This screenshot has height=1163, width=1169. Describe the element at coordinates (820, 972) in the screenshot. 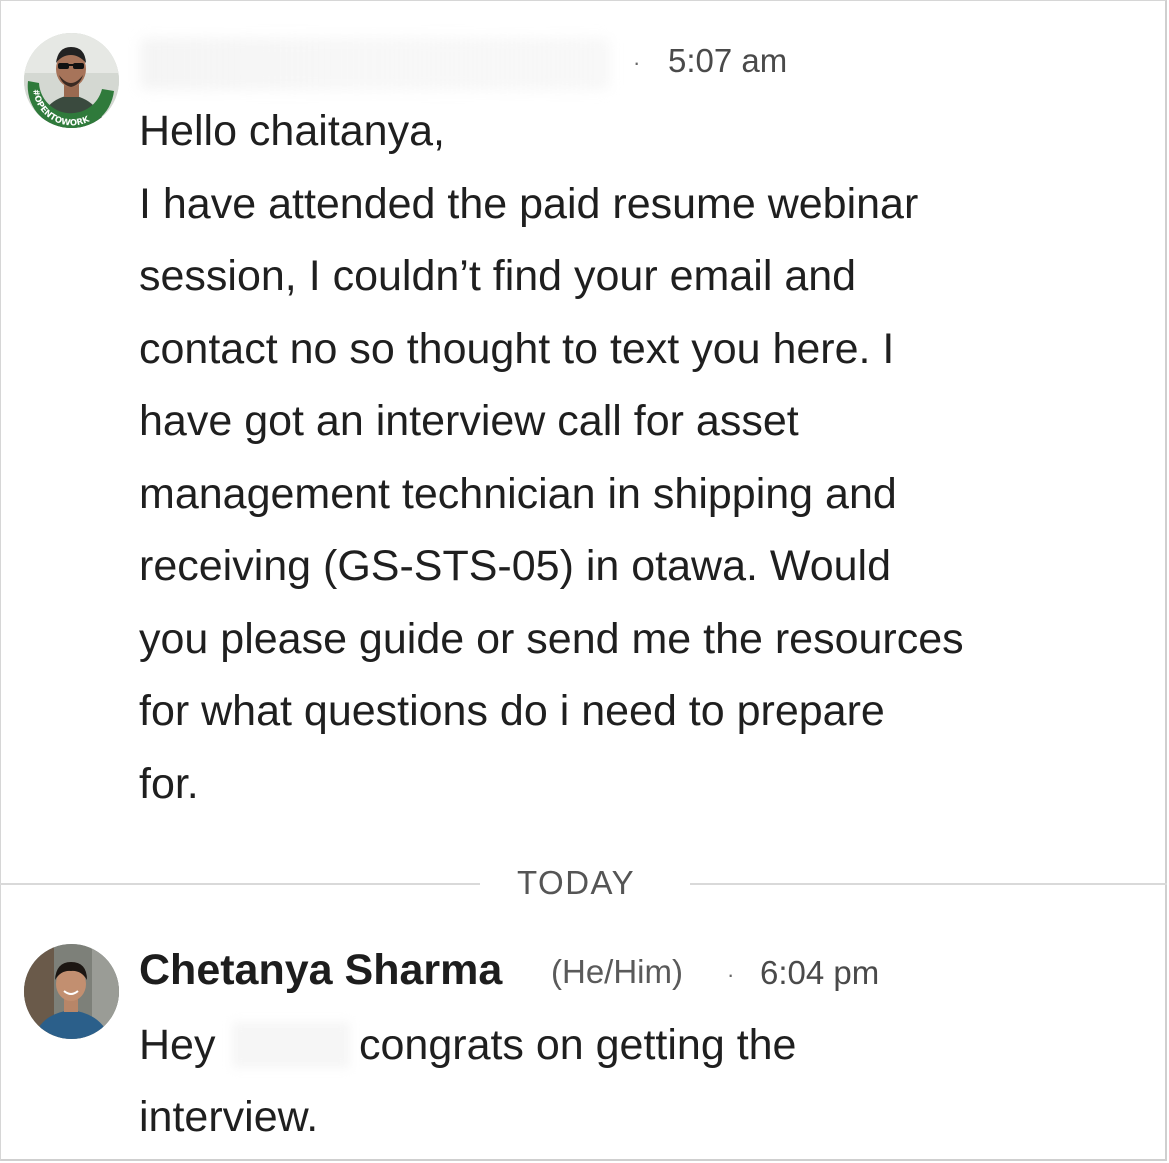

I see `message-timestamp: 6:04 pm` at that location.